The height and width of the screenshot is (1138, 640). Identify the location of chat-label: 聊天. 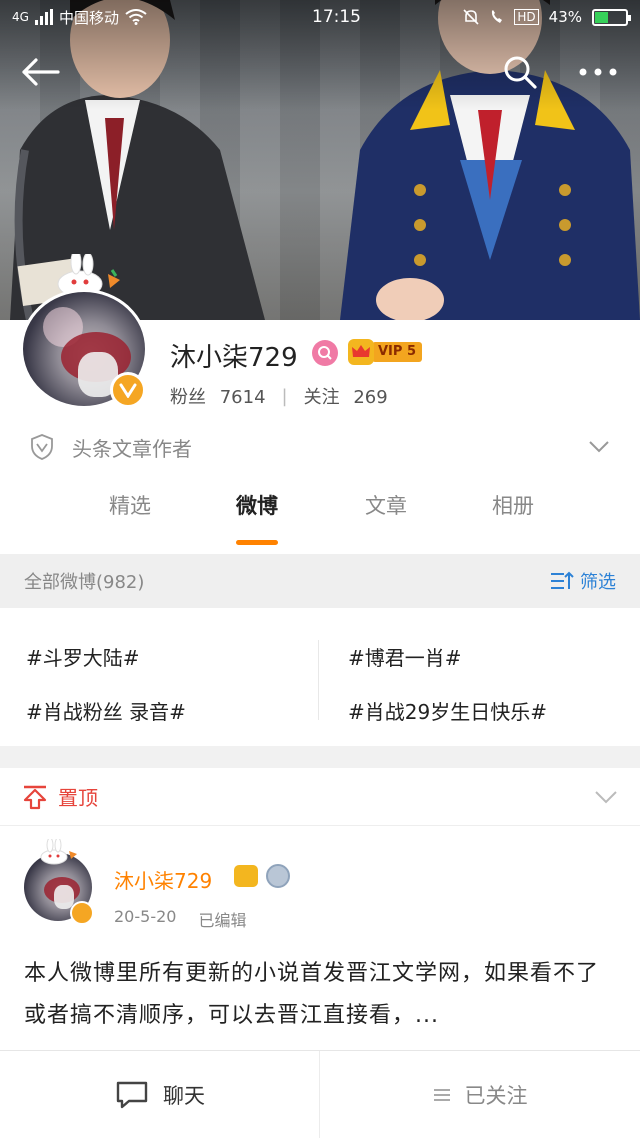
(184, 1096).